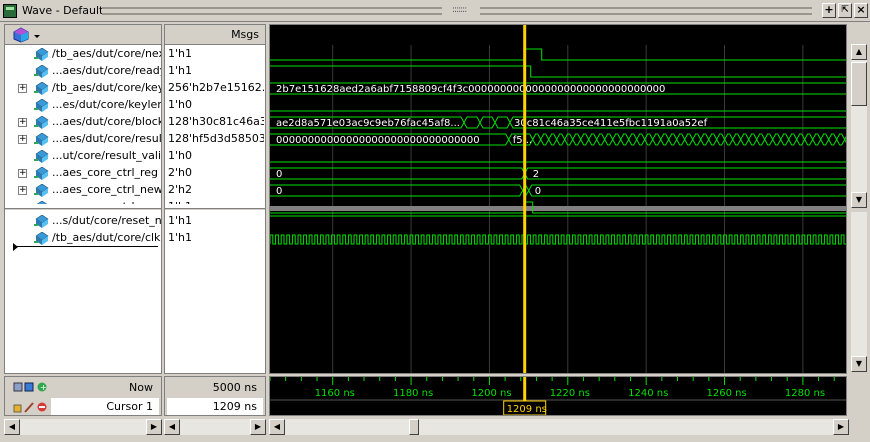 The image size is (870, 442). What do you see at coordinates (83, 54) in the screenshot?
I see `signal-row: /tb_aes/dut/core/next` at bounding box center [83, 54].